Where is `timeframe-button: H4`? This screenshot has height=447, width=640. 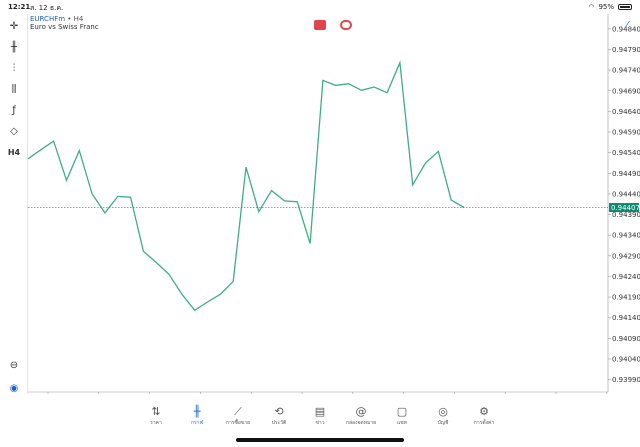
timeframe-button: H4 is located at coordinates (14, 152).